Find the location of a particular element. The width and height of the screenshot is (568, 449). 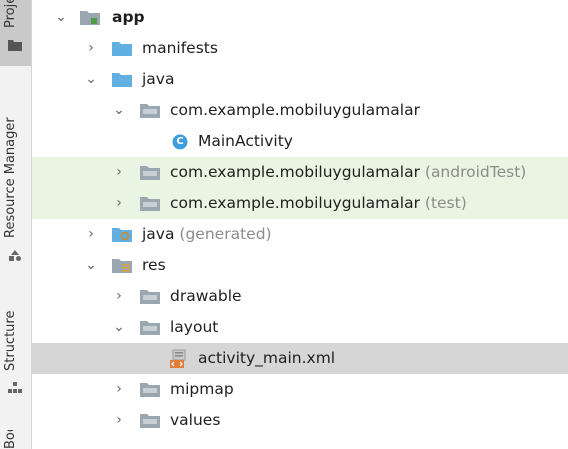

class-glyph: C is located at coordinates (180, 141).